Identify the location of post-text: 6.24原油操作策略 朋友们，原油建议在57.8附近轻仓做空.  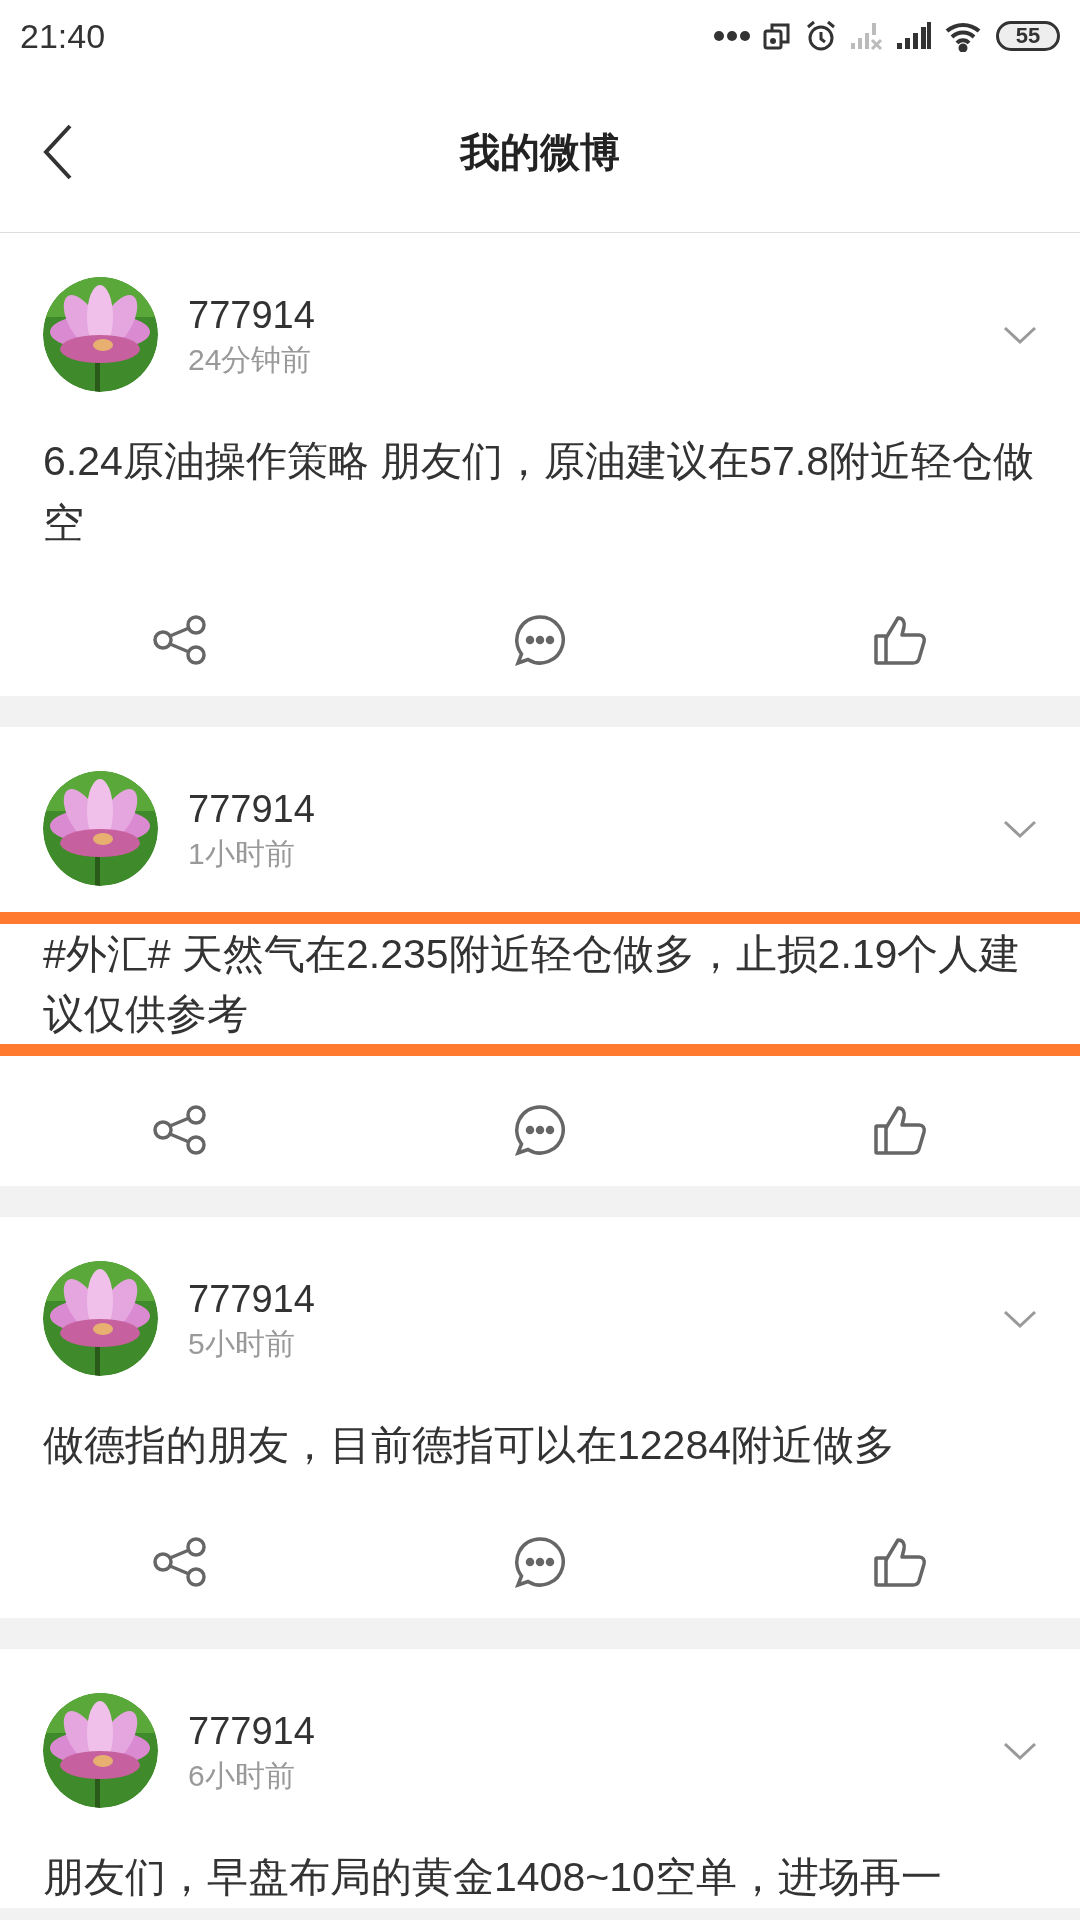
(538, 492).